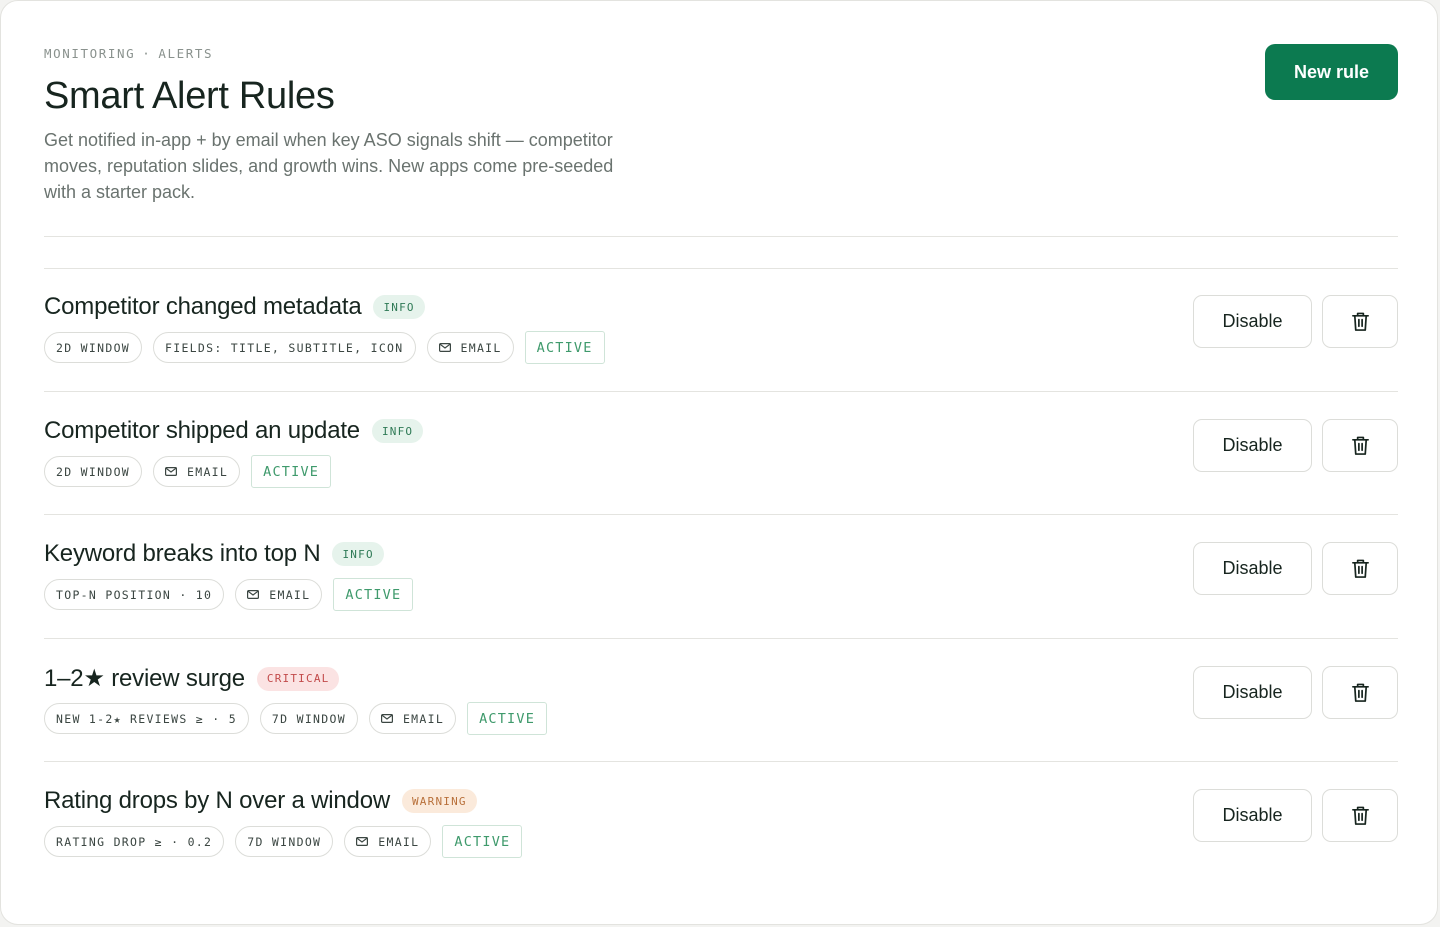  Describe the element at coordinates (202, 430) in the screenshot. I see `rule-title: Competitor shipped an update` at that location.